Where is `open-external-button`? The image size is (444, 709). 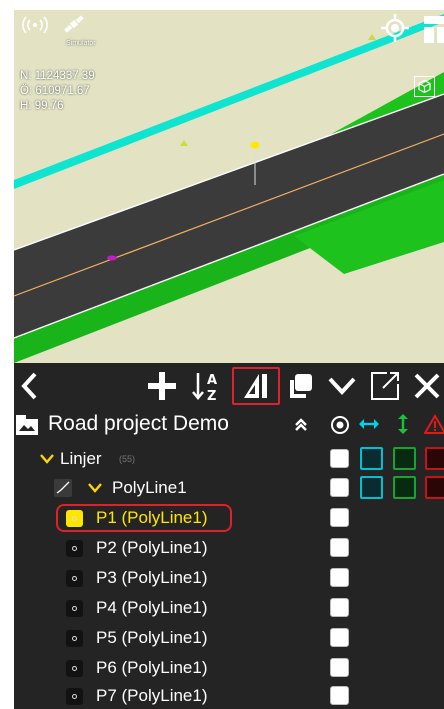
open-external-button is located at coordinates (385, 386).